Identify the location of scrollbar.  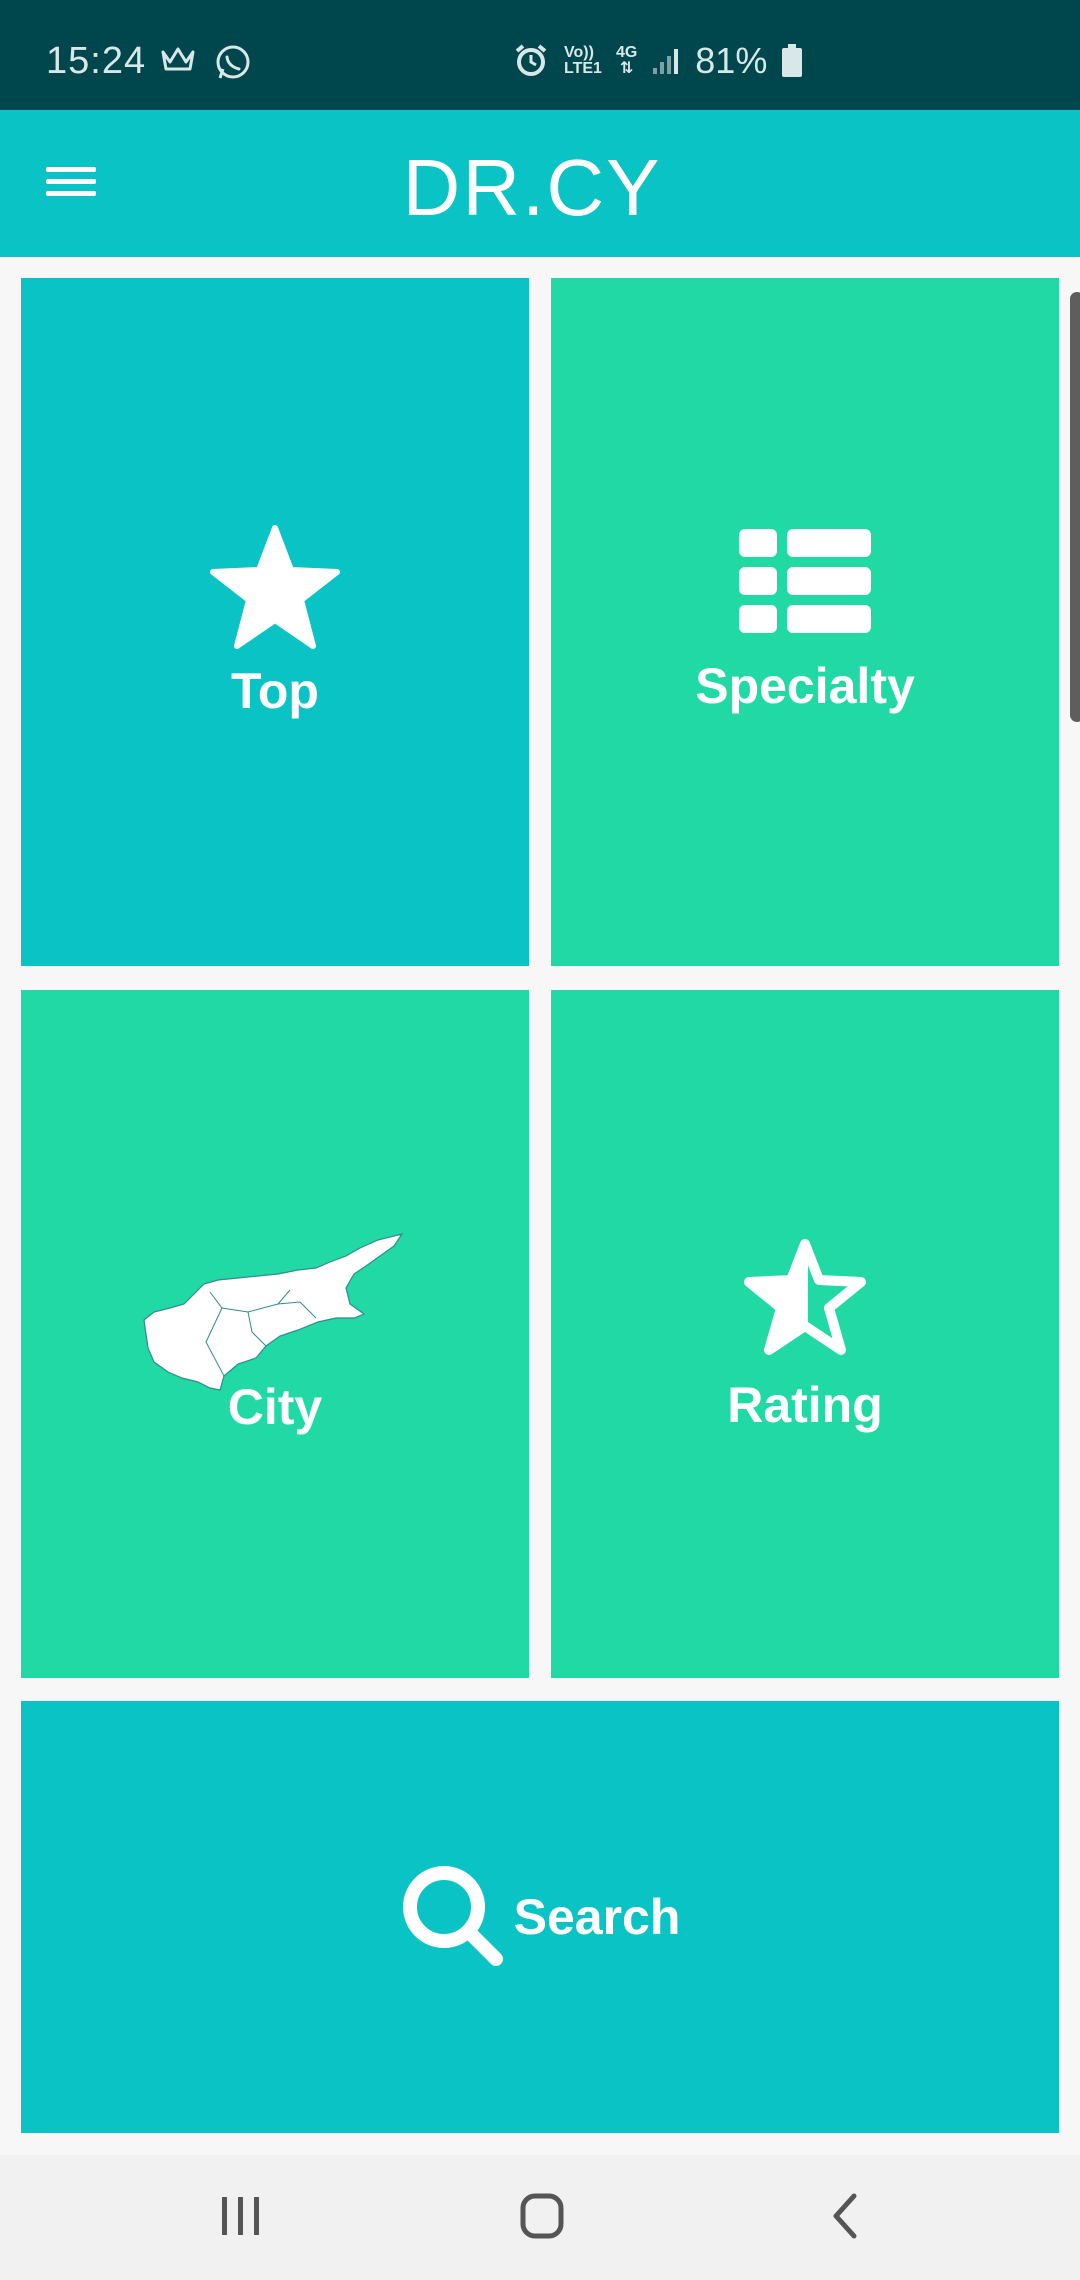
(1075, 507).